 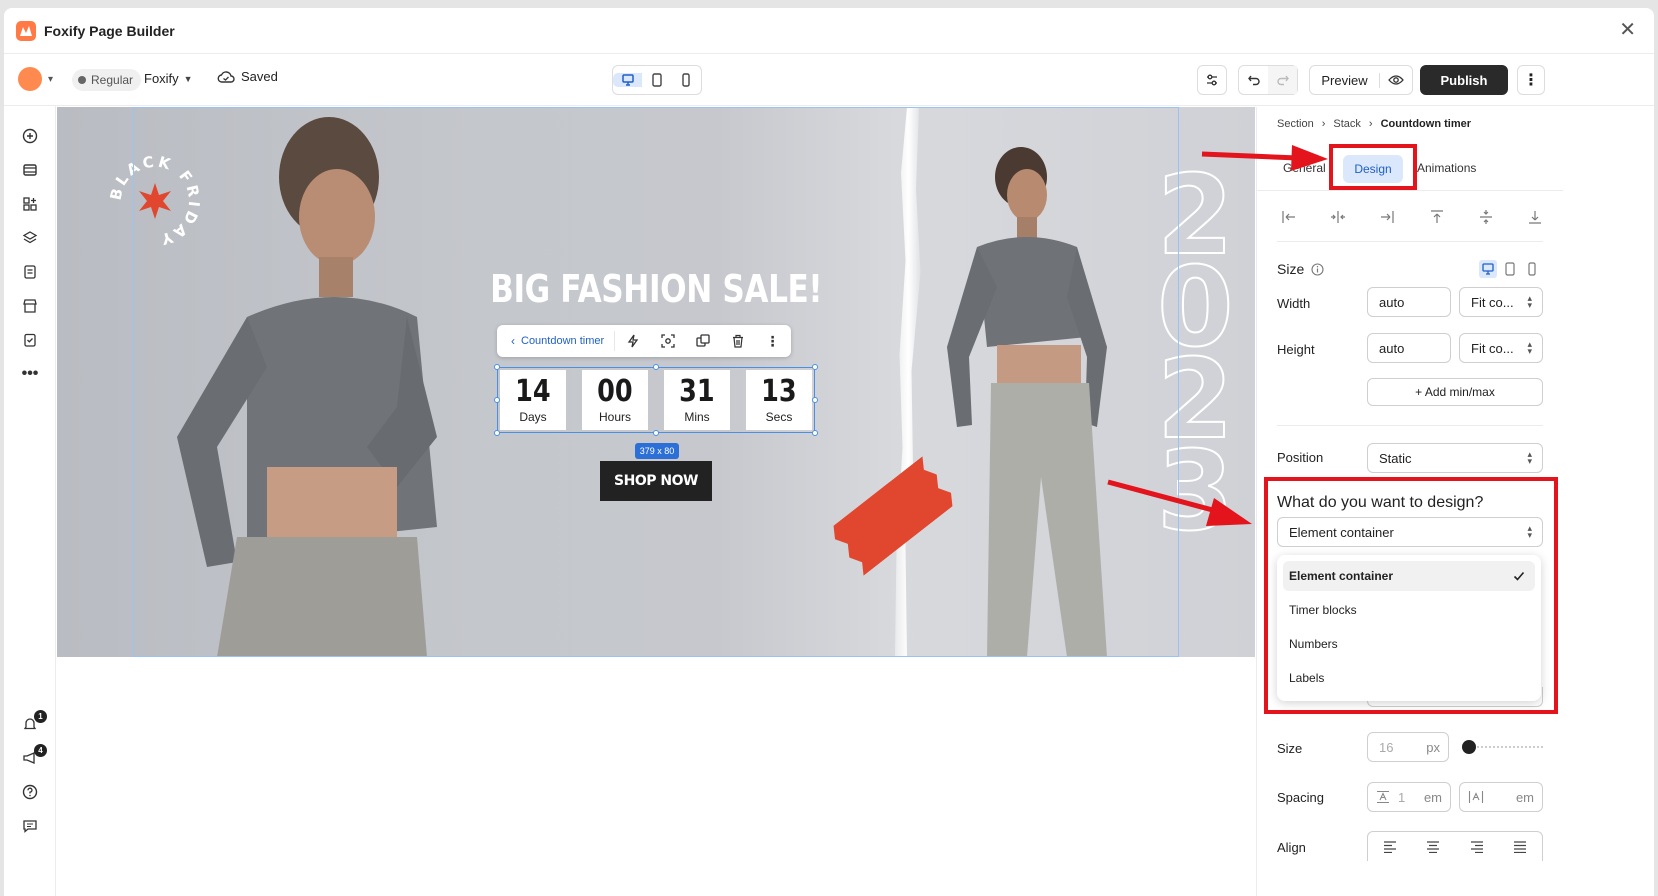 What do you see at coordinates (667, 341) in the screenshot?
I see `focus-icon` at bounding box center [667, 341].